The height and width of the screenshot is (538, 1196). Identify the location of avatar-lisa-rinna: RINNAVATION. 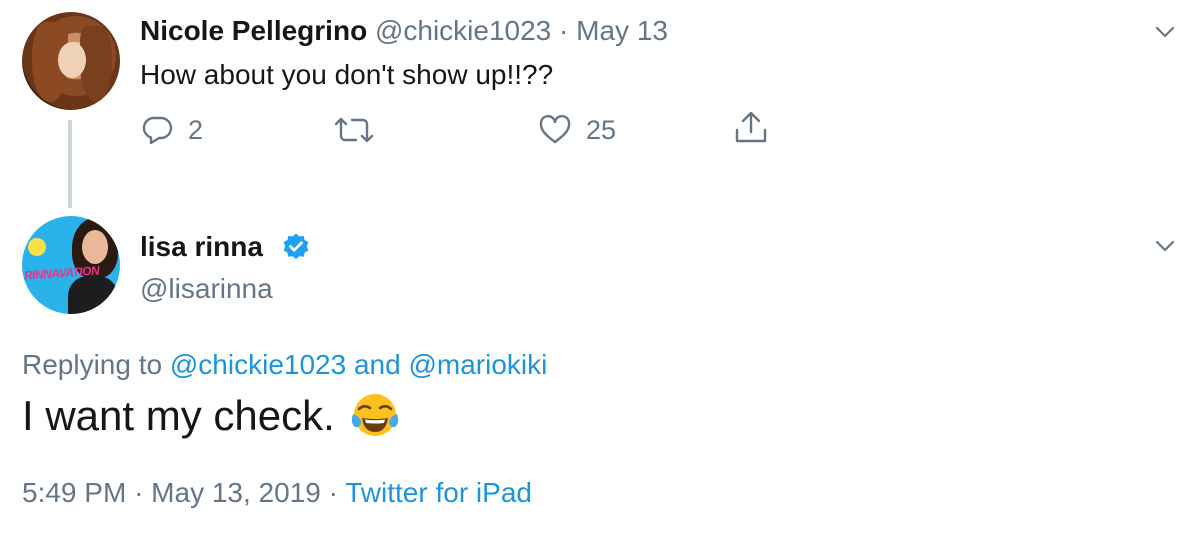
(71, 265).